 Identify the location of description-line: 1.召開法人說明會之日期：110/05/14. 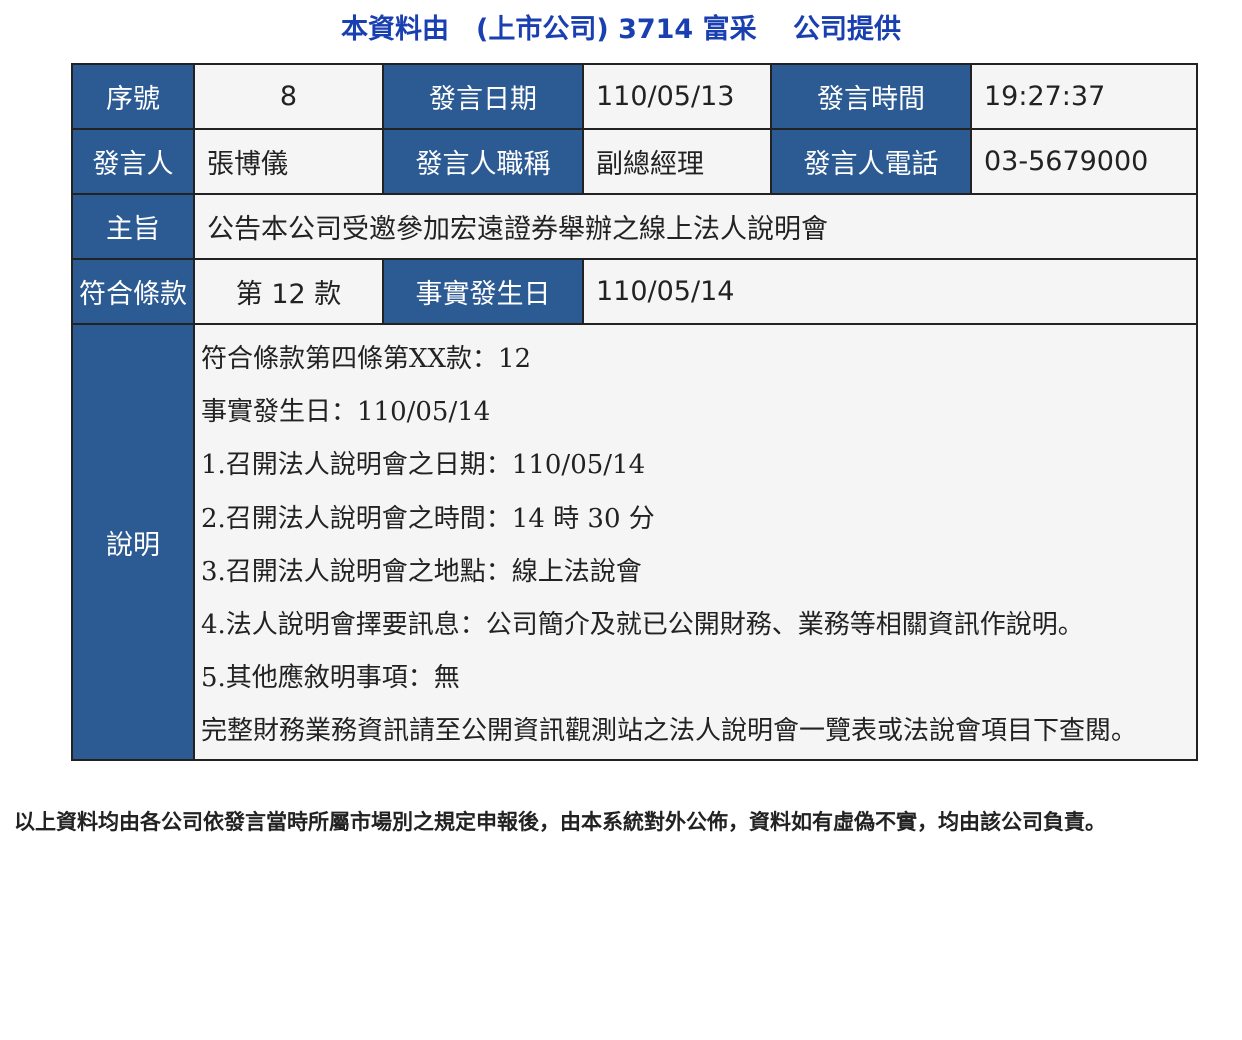
(423, 465).